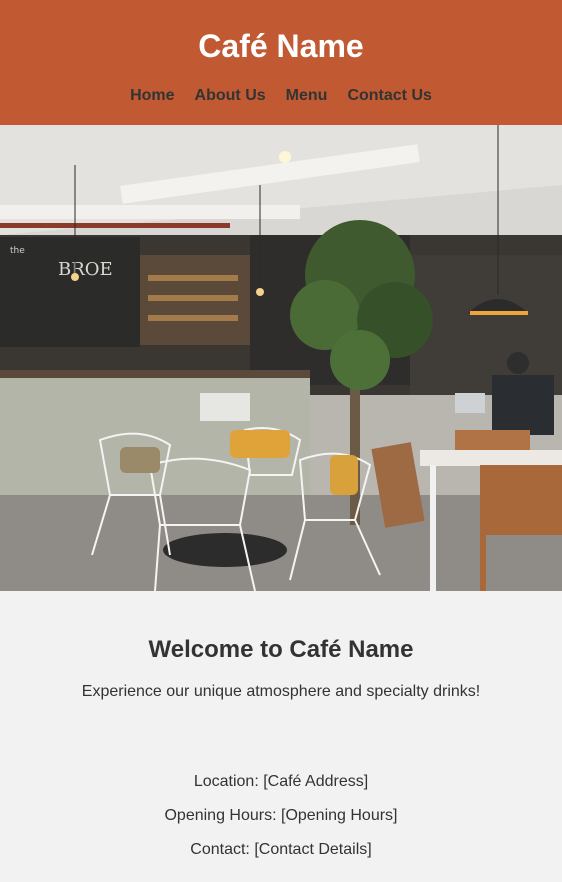 The image size is (562, 882). What do you see at coordinates (281, 781) in the screenshot?
I see `location-text: Location: [Café Address]` at bounding box center [281, 781].